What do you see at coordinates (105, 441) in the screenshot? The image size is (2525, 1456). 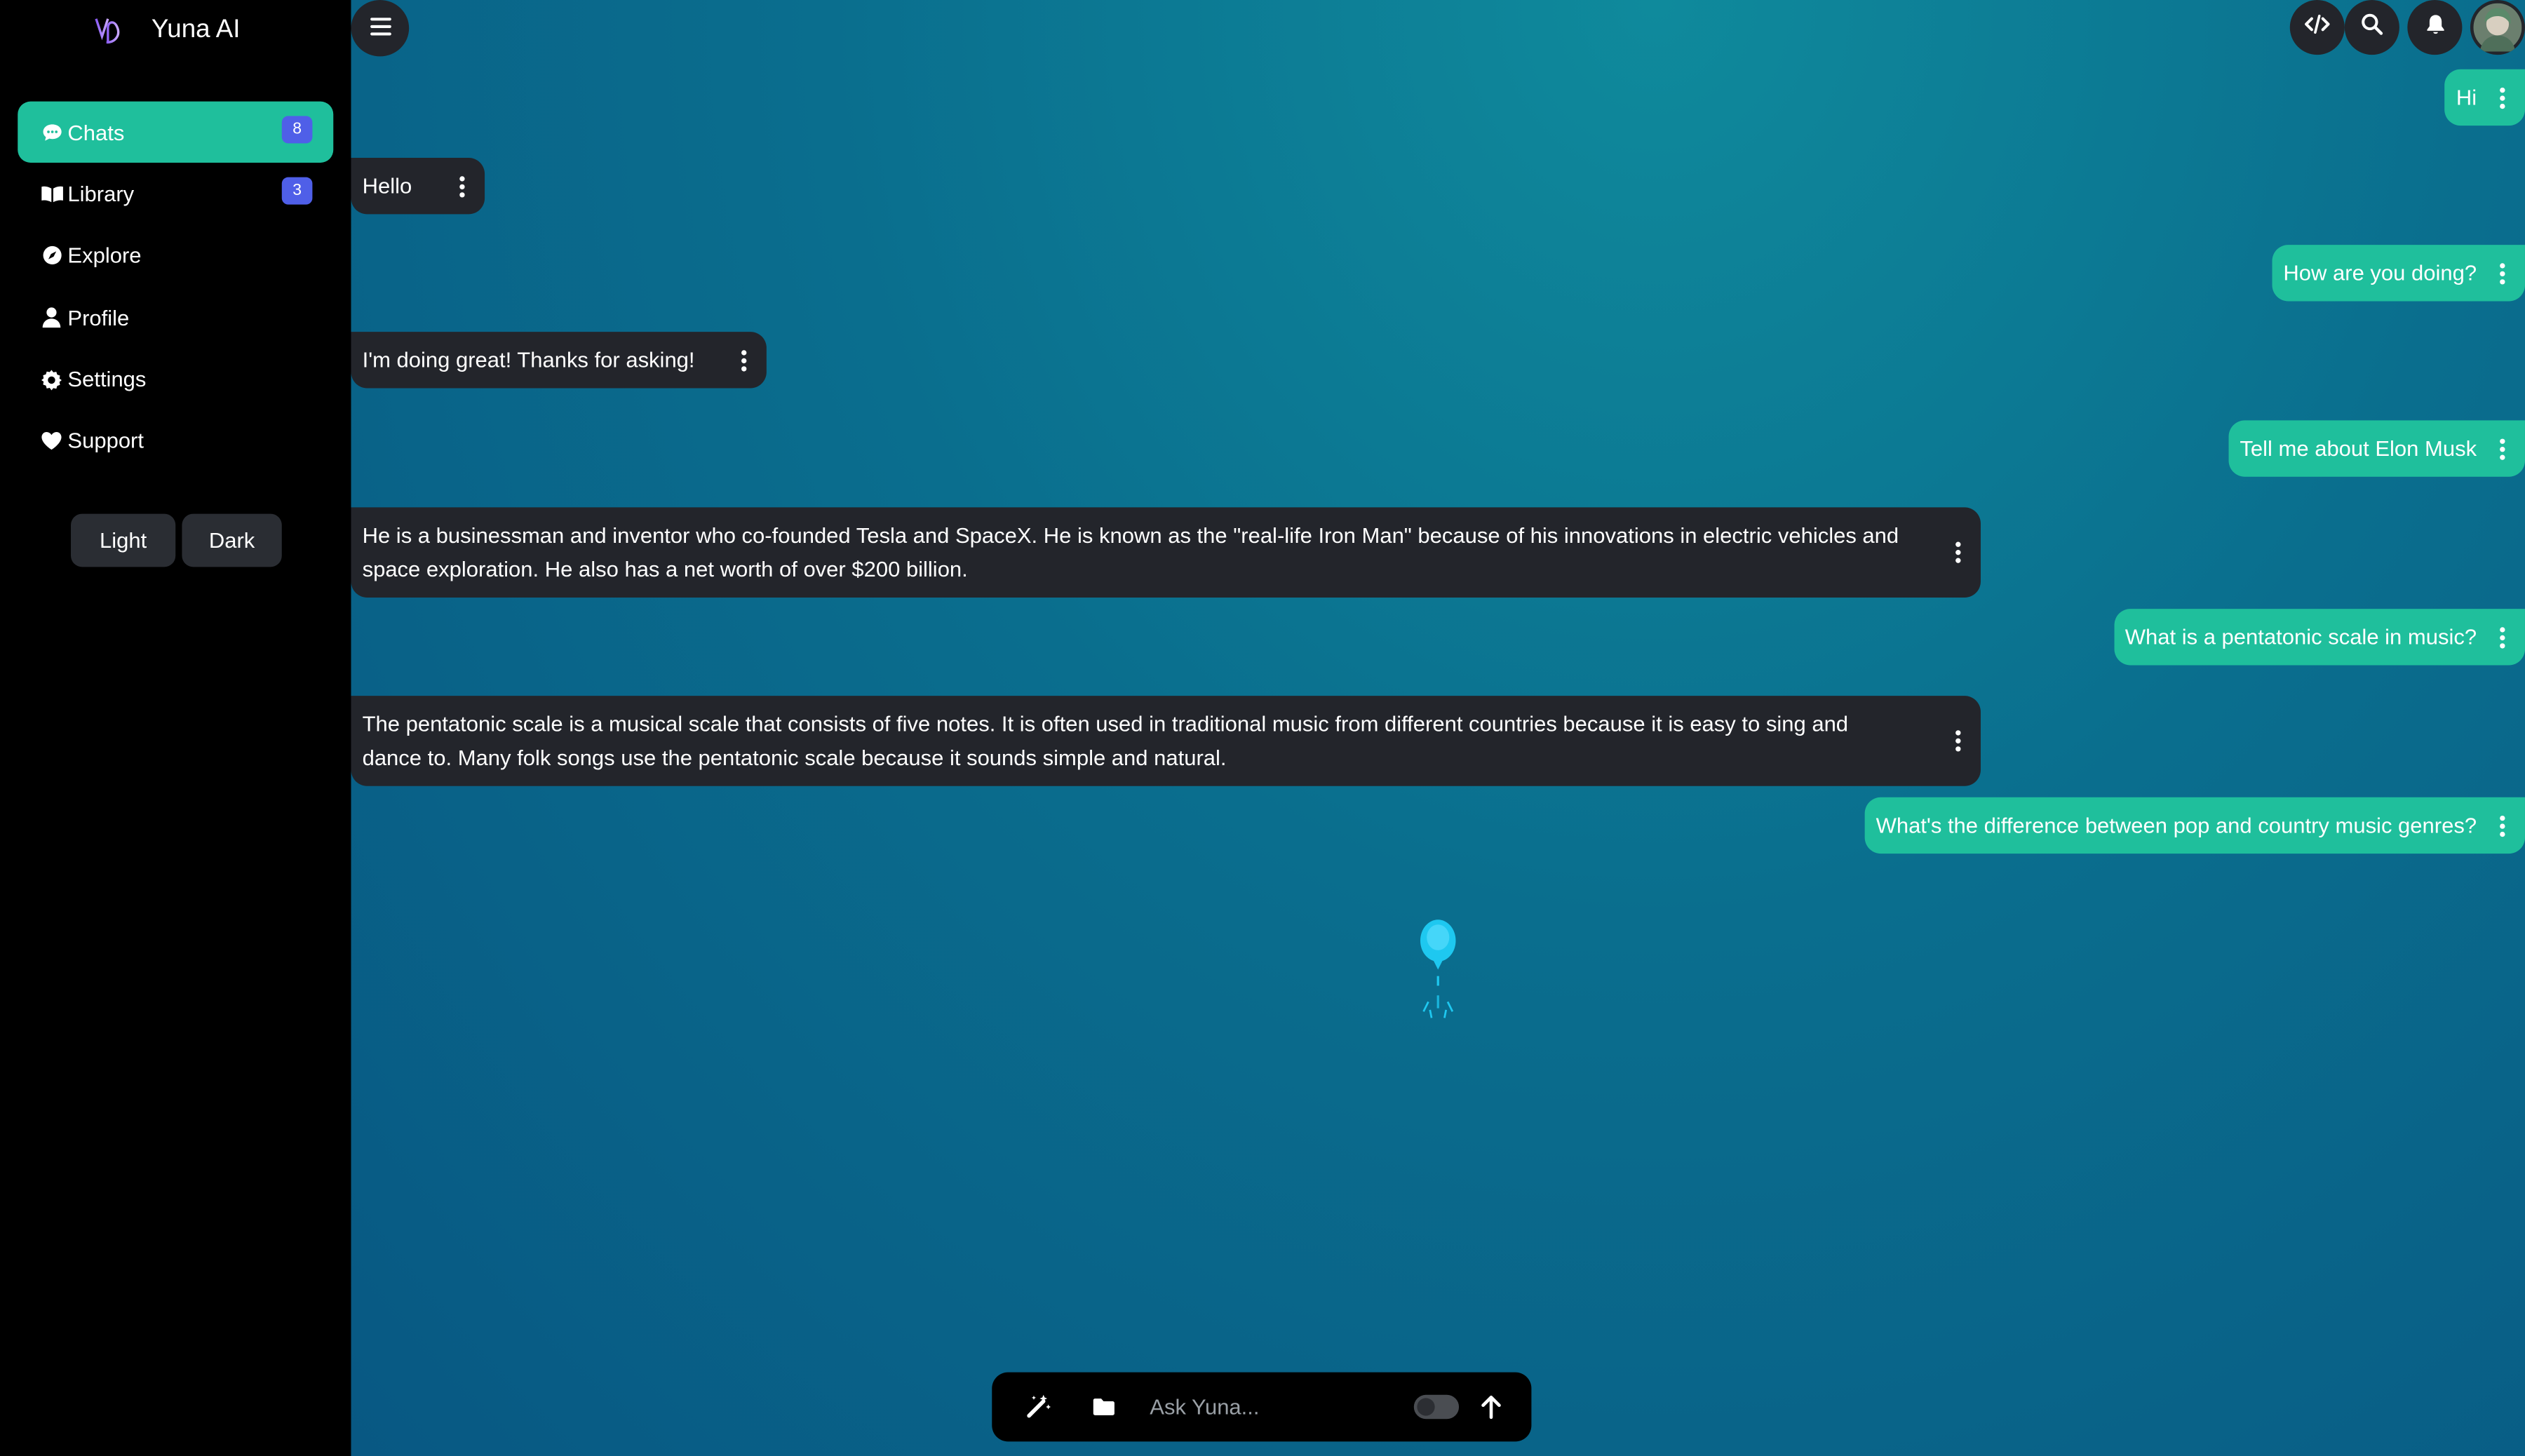 I see `sidebar-item-label: Support` at bounding box center [105, 441].